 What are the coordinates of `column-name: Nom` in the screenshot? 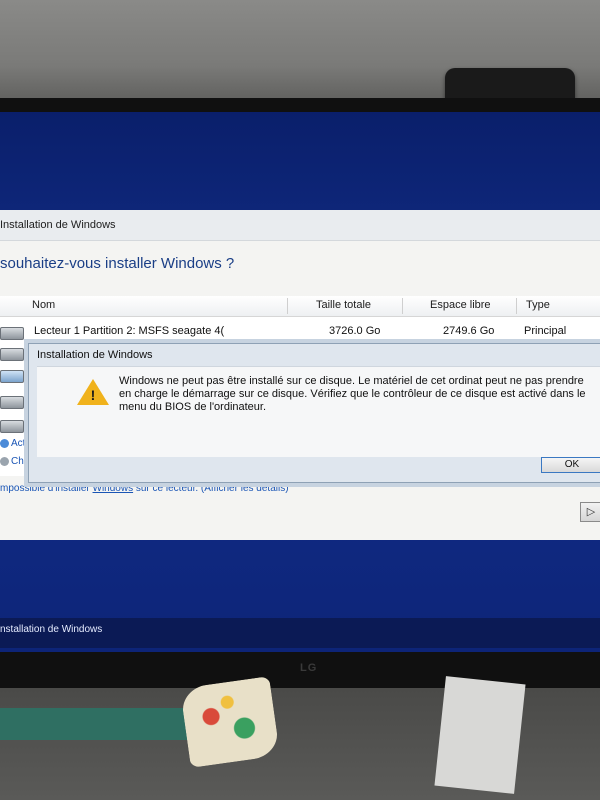 It's located at (43, 305).